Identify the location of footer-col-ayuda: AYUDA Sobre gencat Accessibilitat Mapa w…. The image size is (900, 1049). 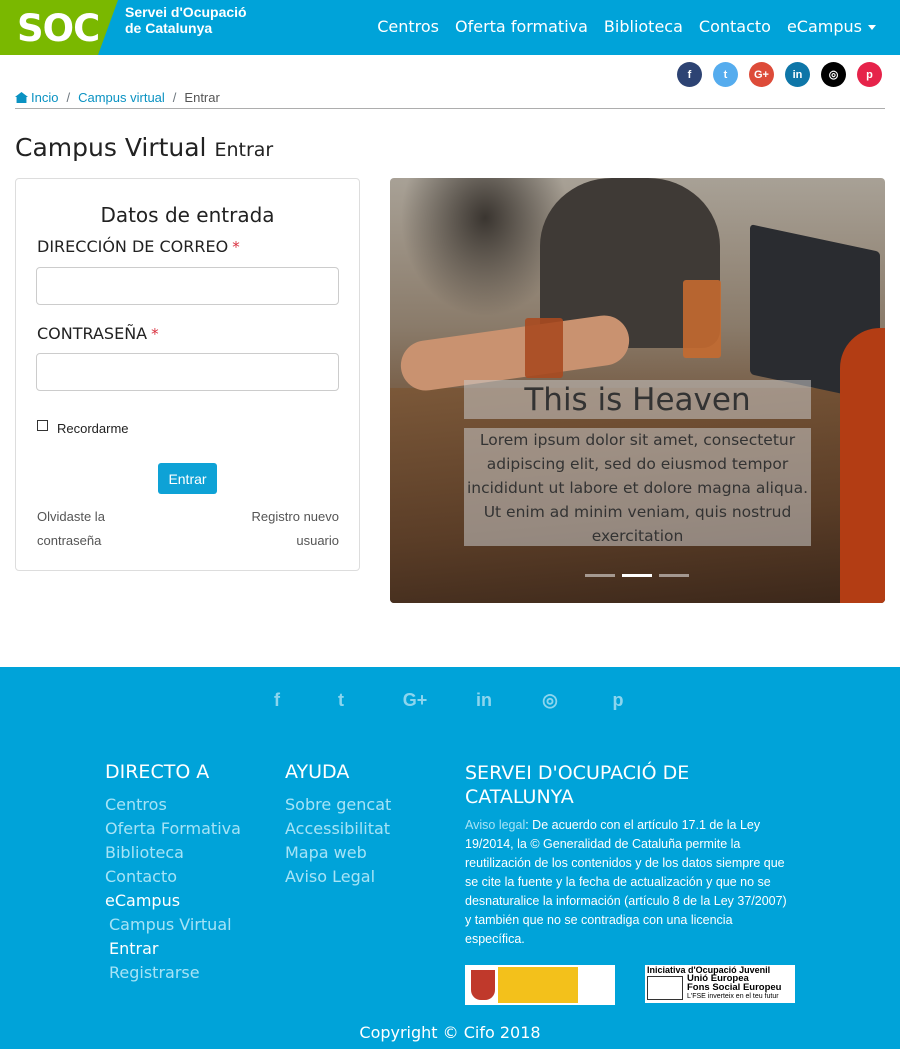
(338, 825).